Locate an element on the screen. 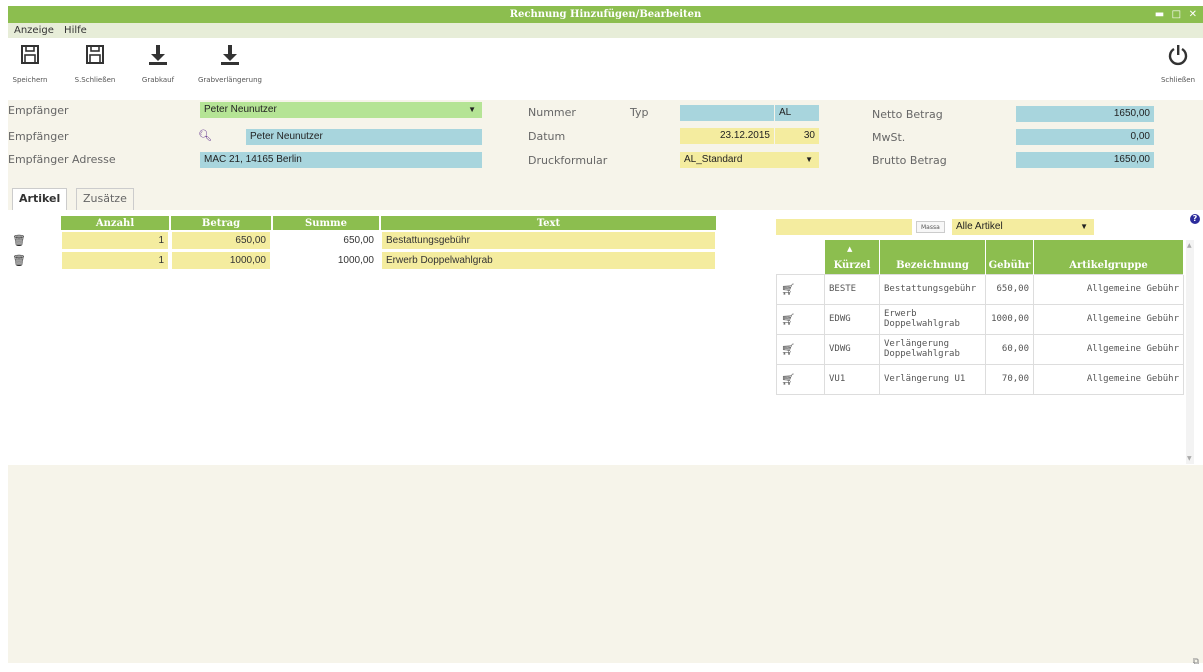 This screenshot has width=1203, height=672. datum-value: 23.12.2015 is located at coordinates (744, 135).